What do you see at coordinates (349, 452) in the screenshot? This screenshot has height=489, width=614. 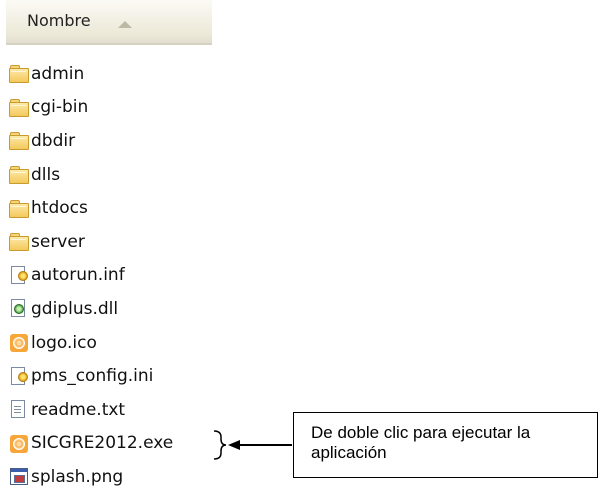 I see `callout-line-2: aplicación` at bounding box center [349, 452].